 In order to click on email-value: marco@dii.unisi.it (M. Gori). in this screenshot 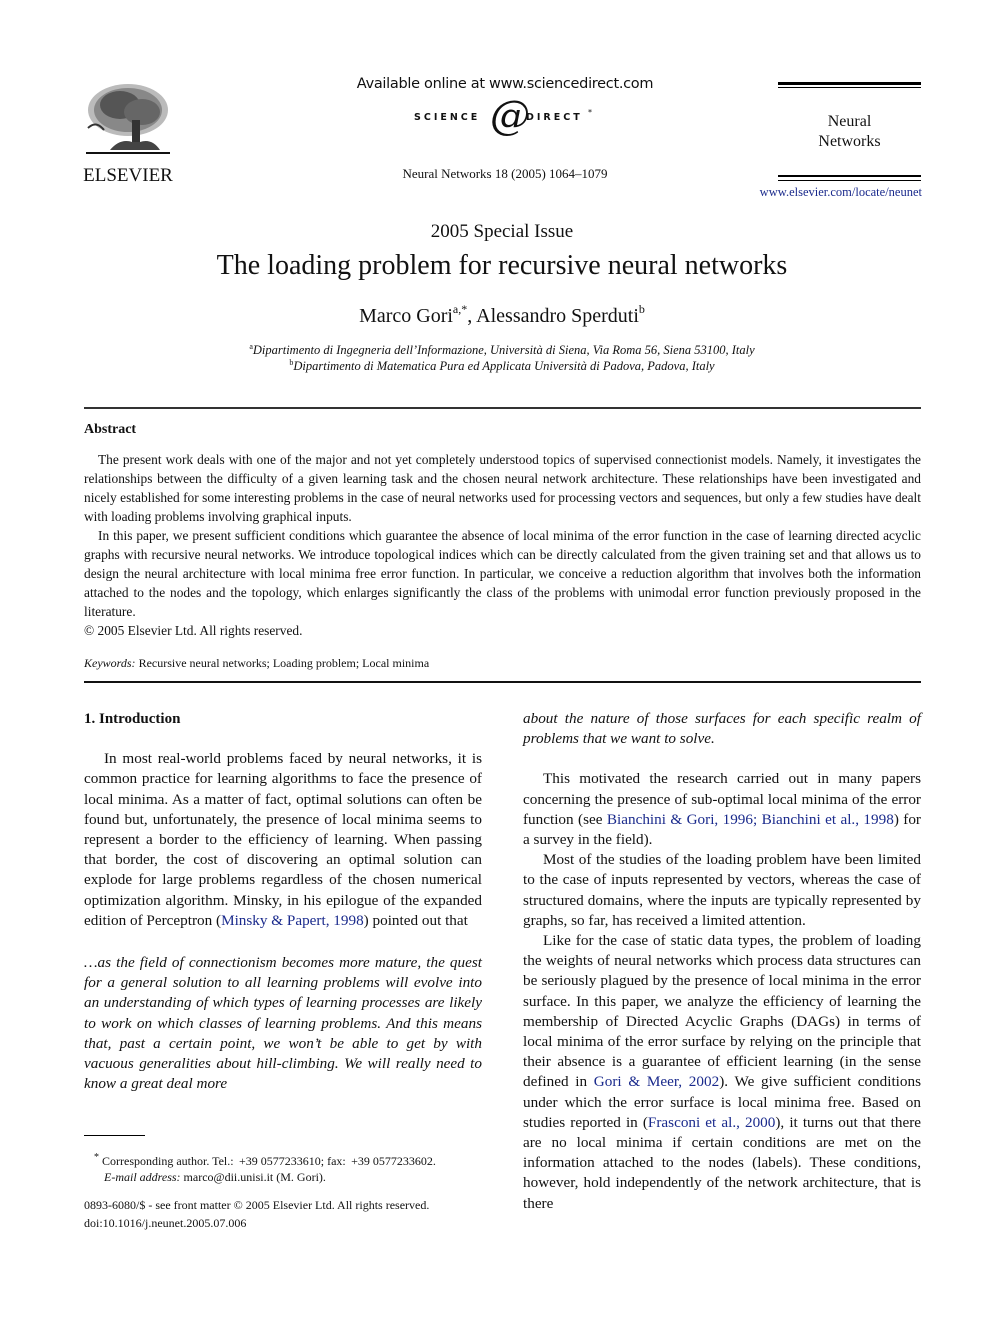, I will do `click(253, 1177)`.